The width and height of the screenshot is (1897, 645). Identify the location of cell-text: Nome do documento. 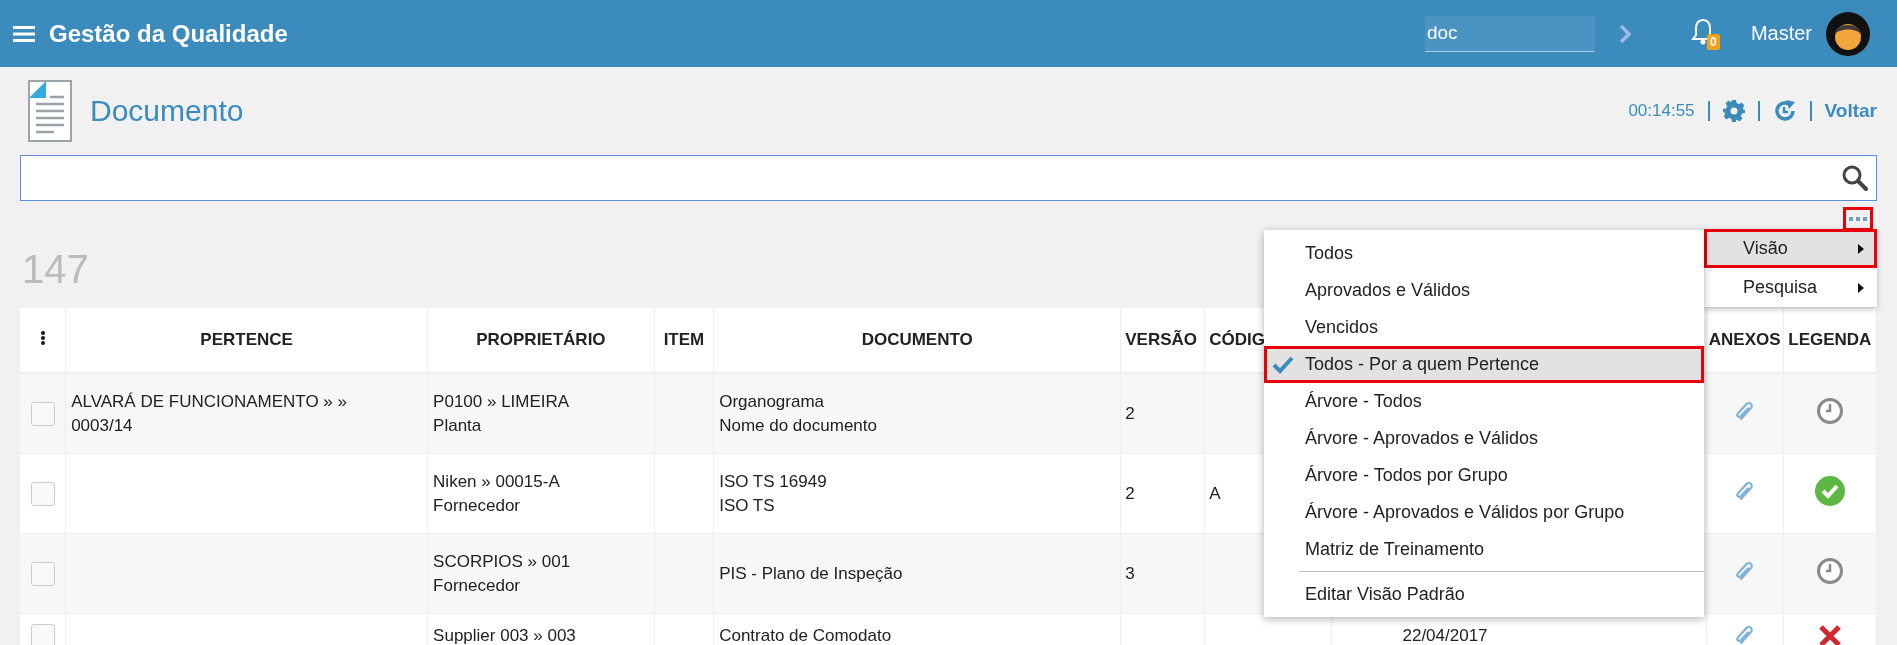
(798, 425).